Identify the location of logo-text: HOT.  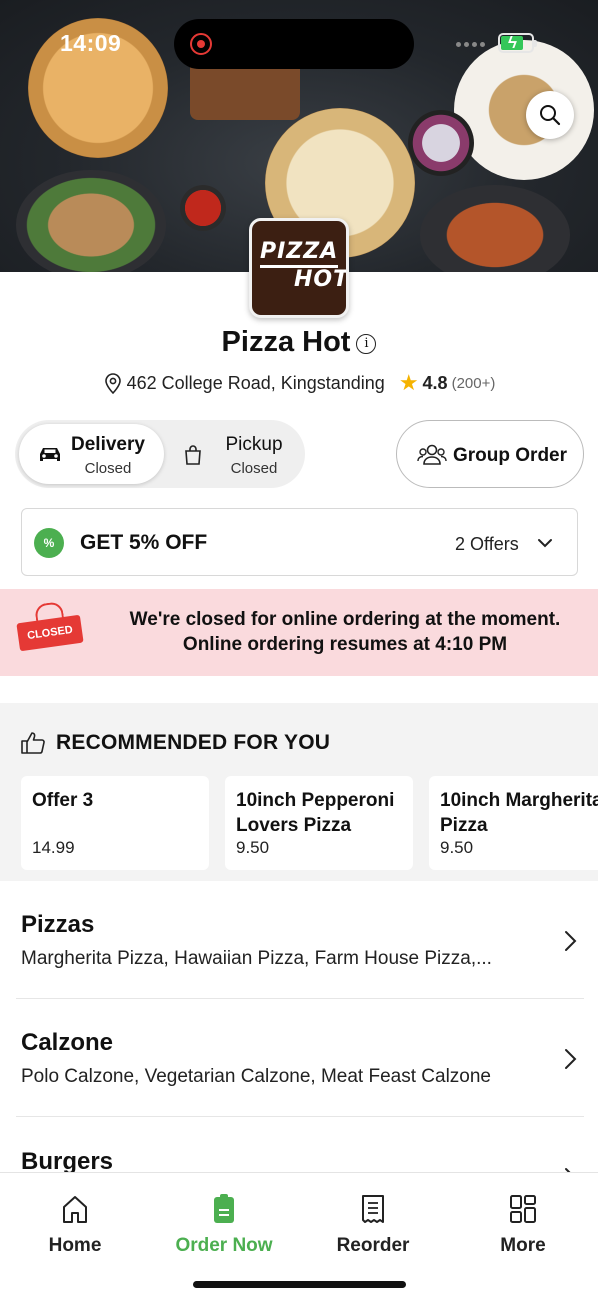
(321, 279).